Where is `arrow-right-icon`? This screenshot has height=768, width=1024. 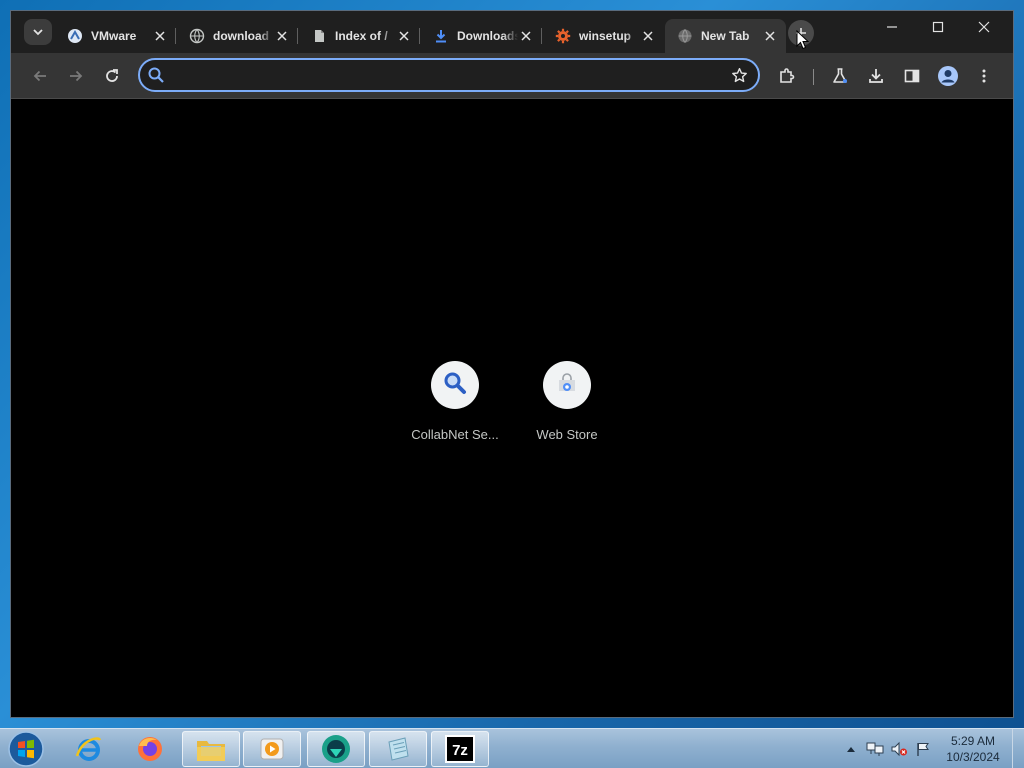
arrow-right-icon is located at coordinates (76, 76).